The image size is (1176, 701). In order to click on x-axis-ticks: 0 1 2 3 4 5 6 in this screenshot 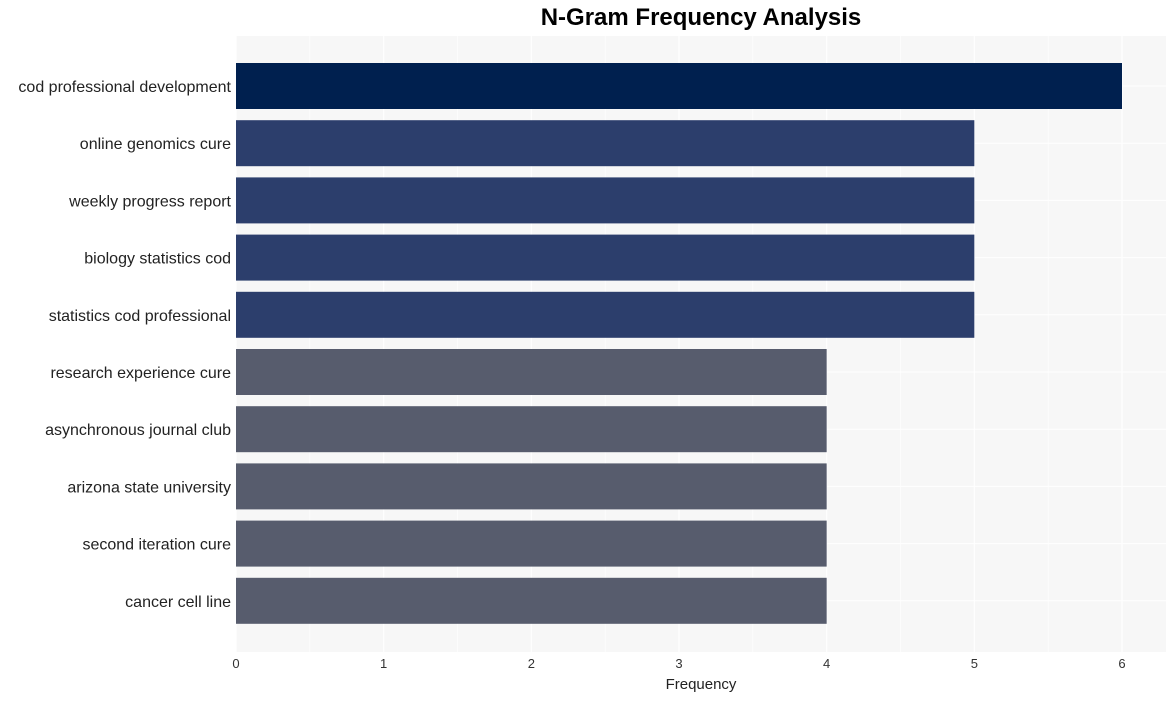, I will do `click(678, 663)`.